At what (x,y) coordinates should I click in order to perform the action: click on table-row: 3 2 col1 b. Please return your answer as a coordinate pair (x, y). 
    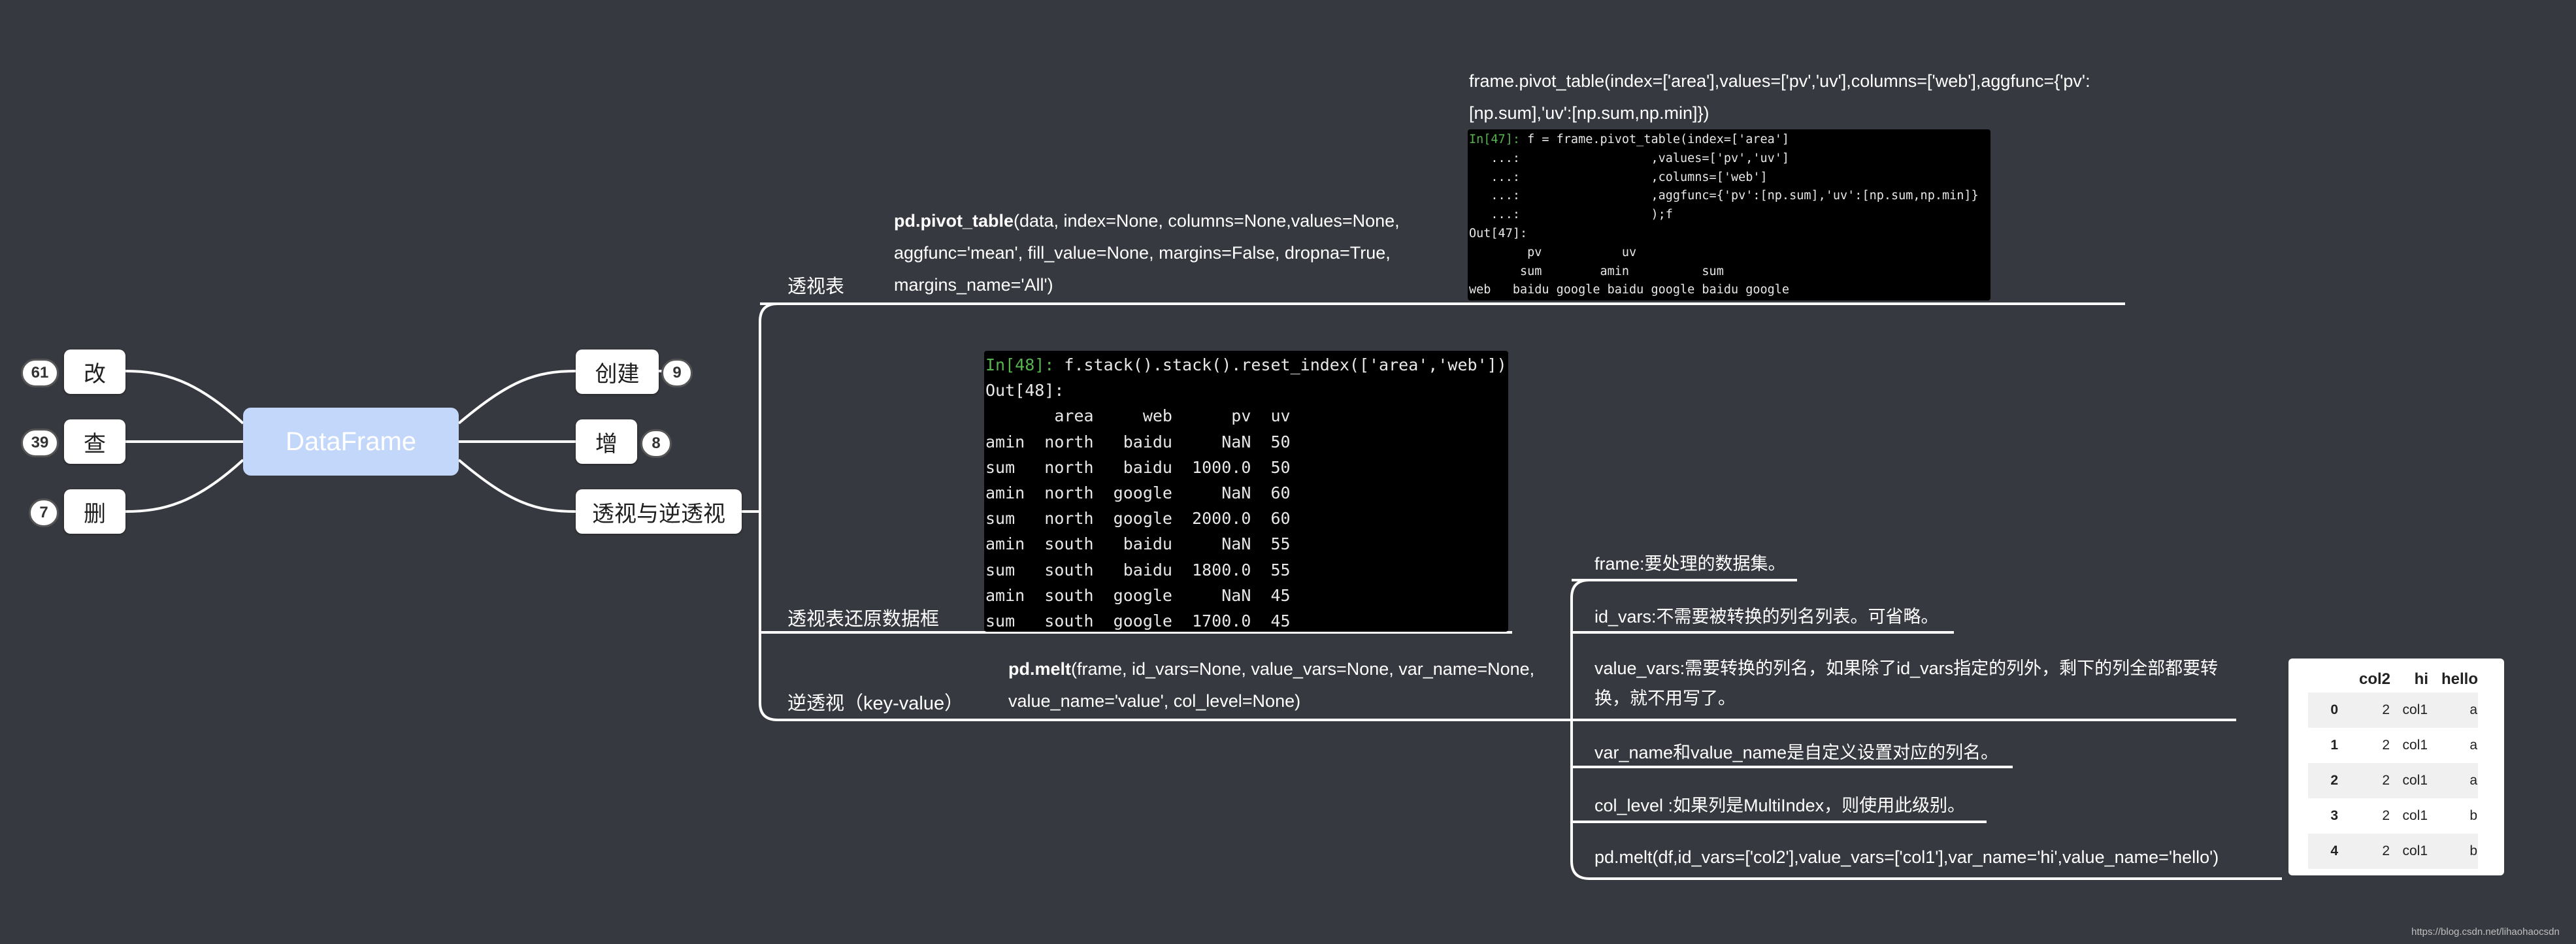
    Looking at the image, I should click on (2403, 815).